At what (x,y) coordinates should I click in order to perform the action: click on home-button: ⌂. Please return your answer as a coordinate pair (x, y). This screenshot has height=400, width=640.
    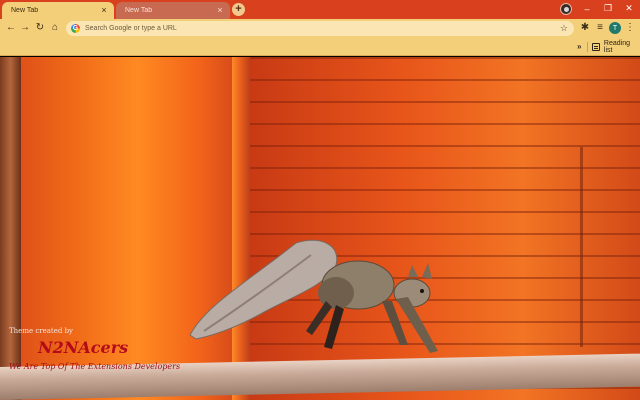
    Looking at the image, I should click on (55, 28).